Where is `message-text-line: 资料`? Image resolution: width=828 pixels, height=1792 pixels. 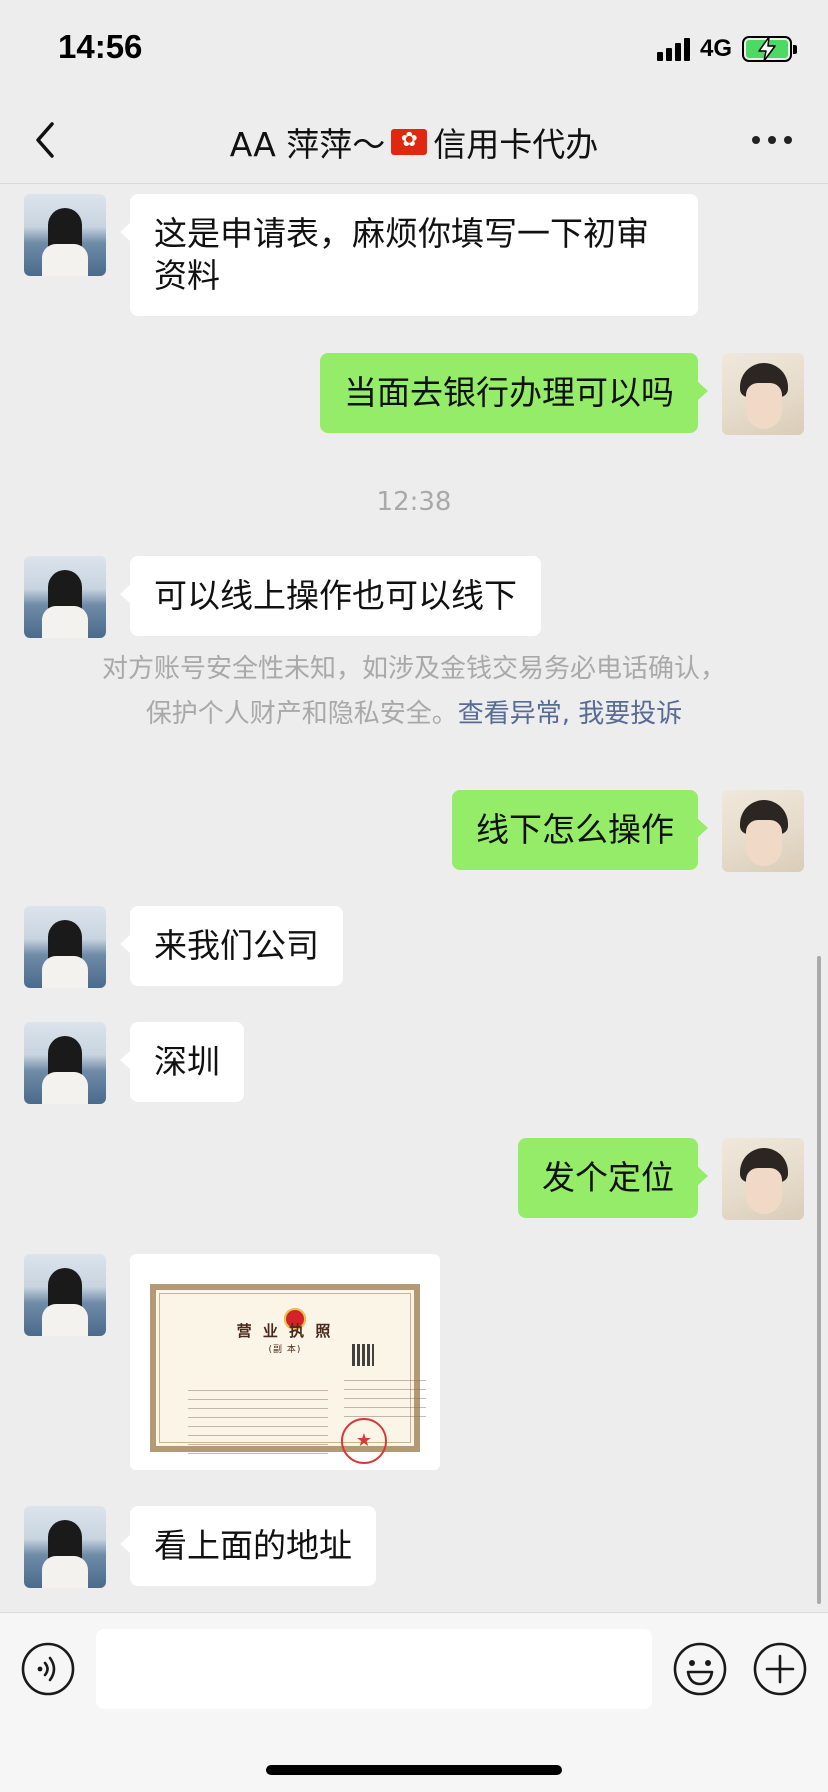
message-text-line: 资料 is located at coordinates (187, 275).